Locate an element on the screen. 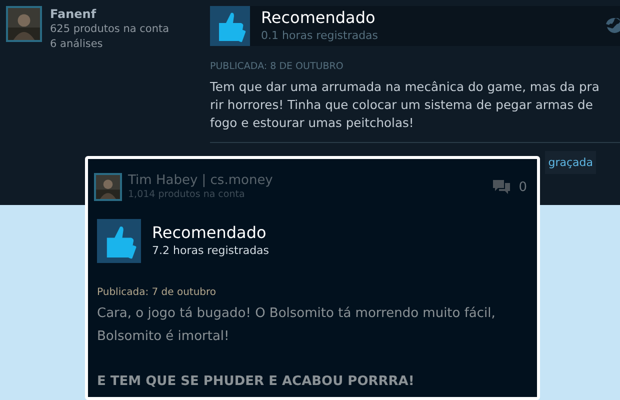 This screenshot has height=400, width=620. comment-count: 0 is located at coordinates (522, 187).